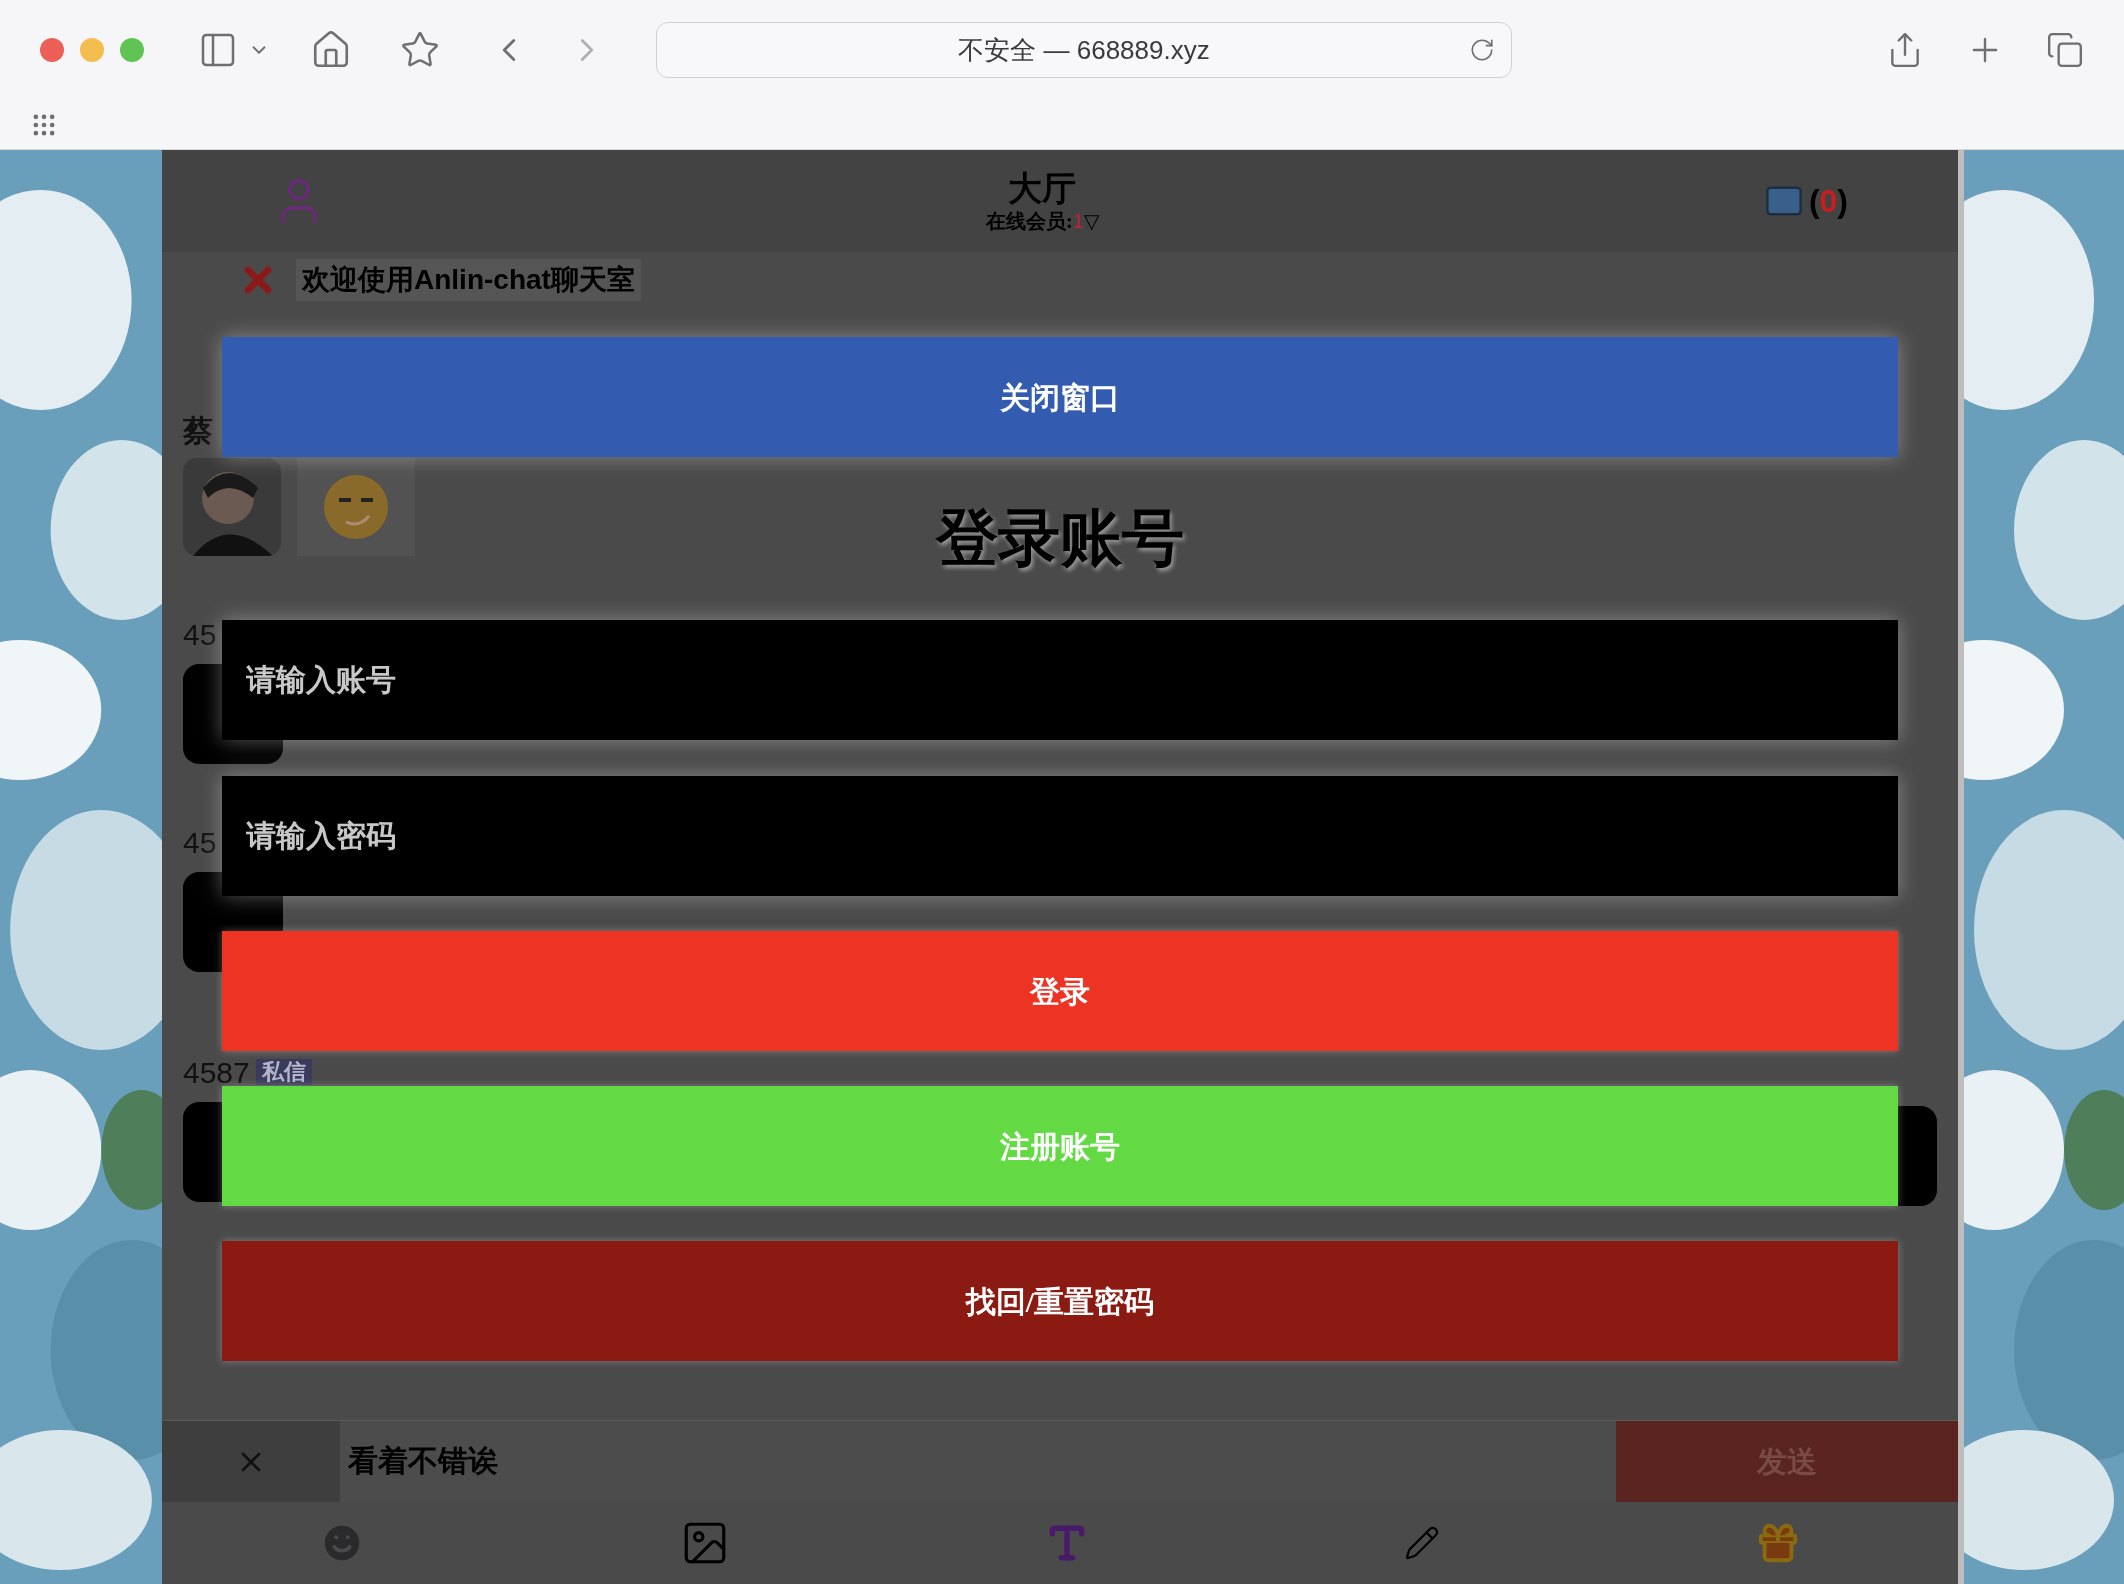 The image size is (2124, 1584). I want to click on dropdown-toggle: ▽, so click(1091, 221).